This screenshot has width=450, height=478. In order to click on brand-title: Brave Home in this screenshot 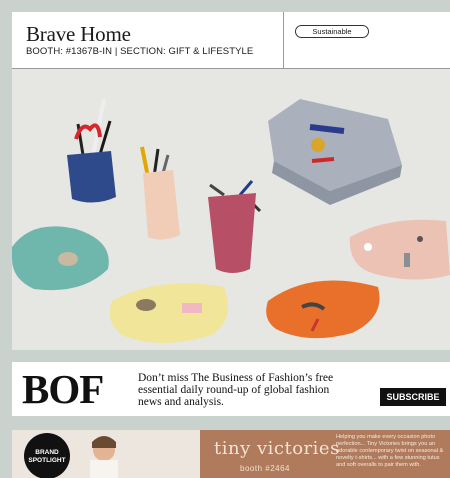, I will do `click(78, 34)`.